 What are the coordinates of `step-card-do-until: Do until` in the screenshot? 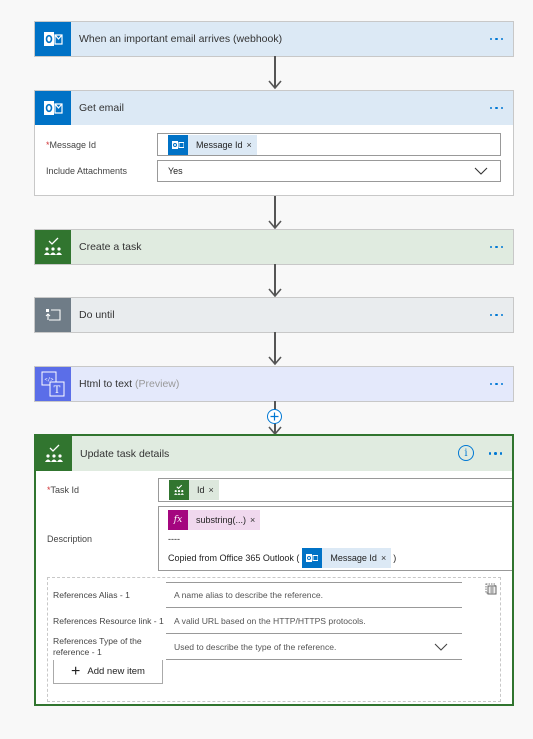 It's located at (274, 315).